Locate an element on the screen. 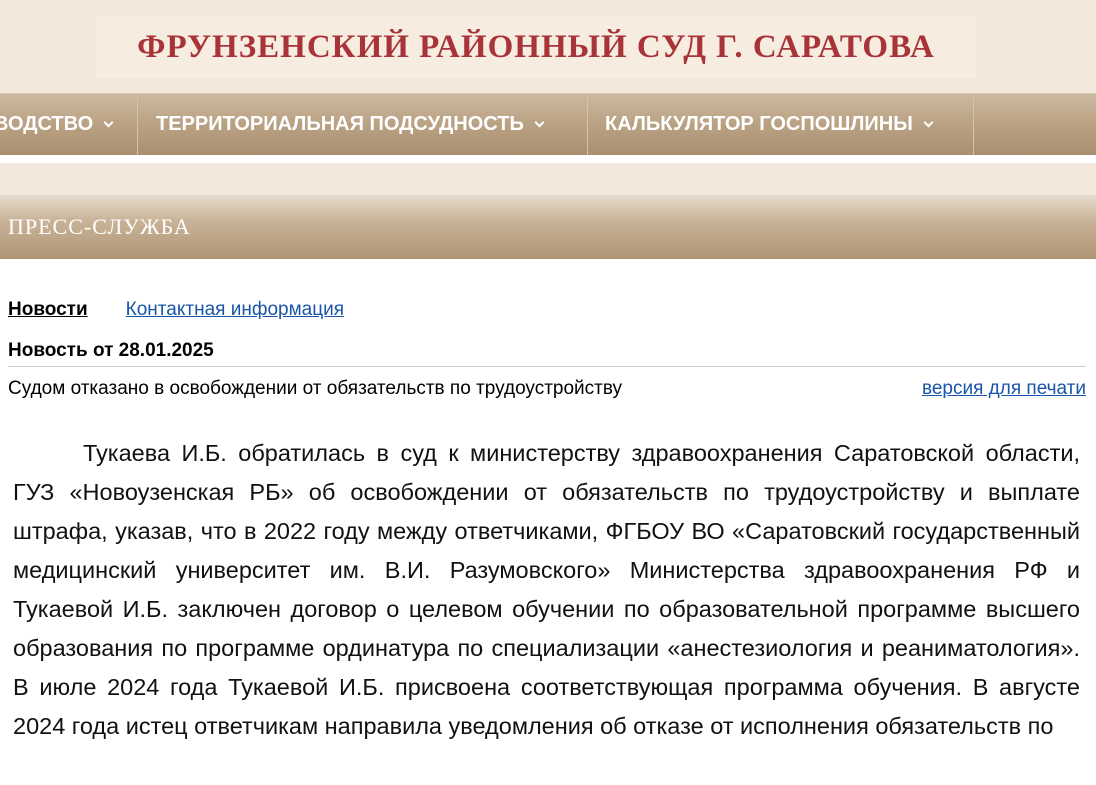  nav-item-jurisdiction: ТЕРРИТОРИАЛЬНАЯ ПОДСУДНОСТЬ is located at coordinates (363, 124).